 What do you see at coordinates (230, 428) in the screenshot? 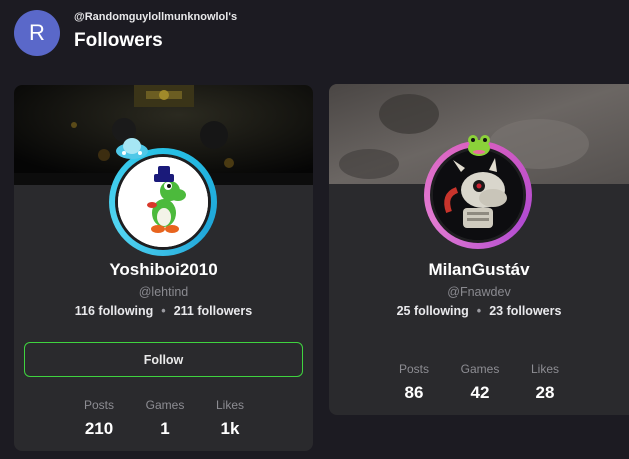
I see `stat-value: 1k` at bounding box center [230, 428].